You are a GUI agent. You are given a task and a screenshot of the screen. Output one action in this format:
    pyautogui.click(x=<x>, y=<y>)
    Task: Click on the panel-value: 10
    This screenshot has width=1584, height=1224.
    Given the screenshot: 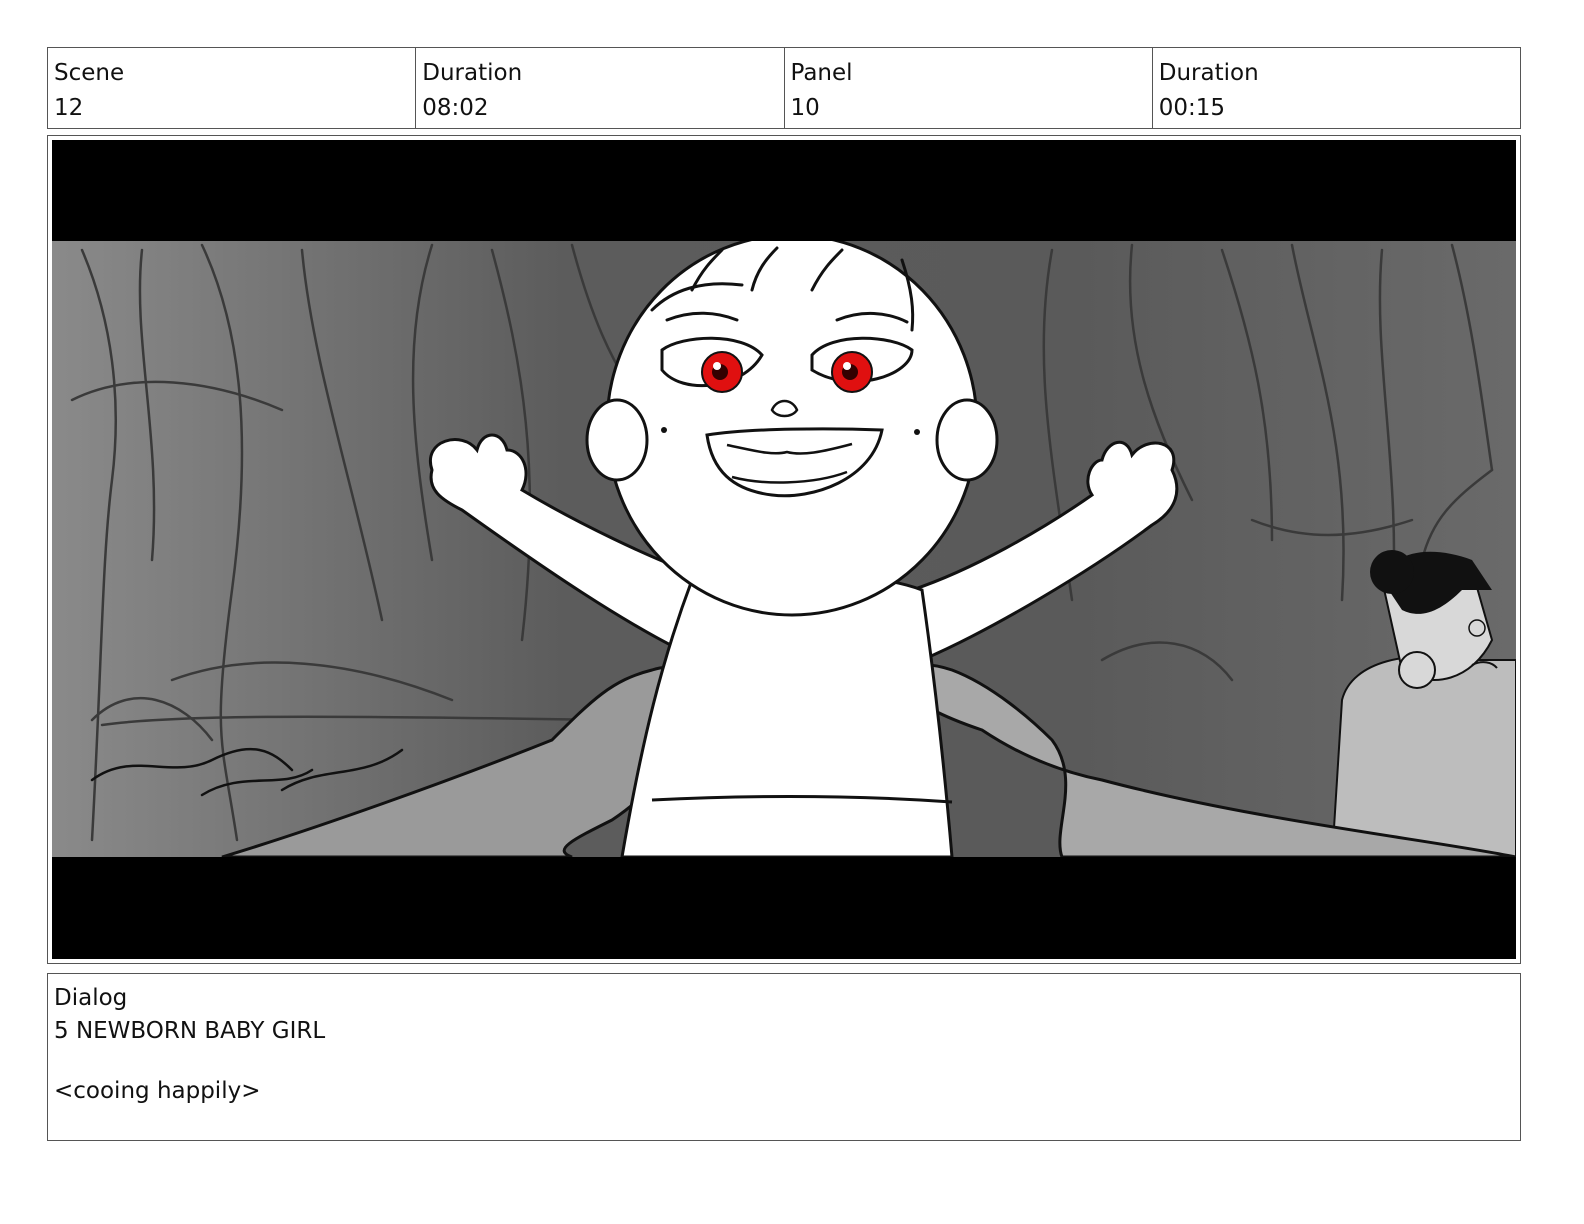 What is the action you would take?
    pyautogui.click(x=805, y=108)
    